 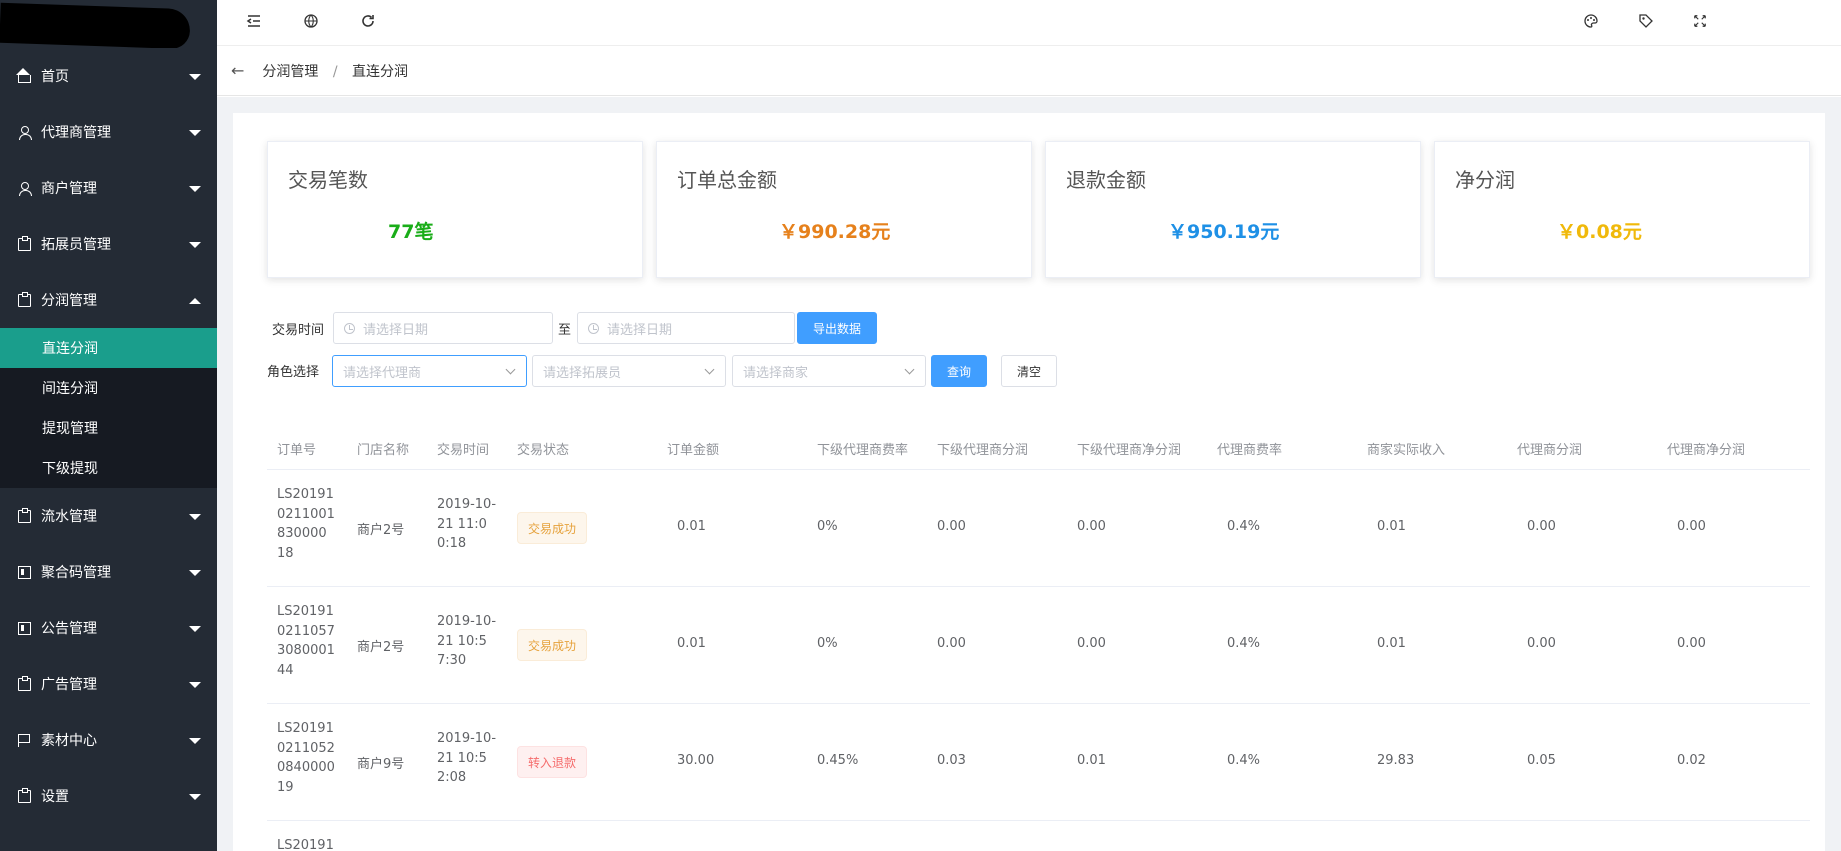 What do you see at coordinates (237, 70) in the screenshot?
I see `back-arrow-icon: ←` at bounding box center [237, 70].